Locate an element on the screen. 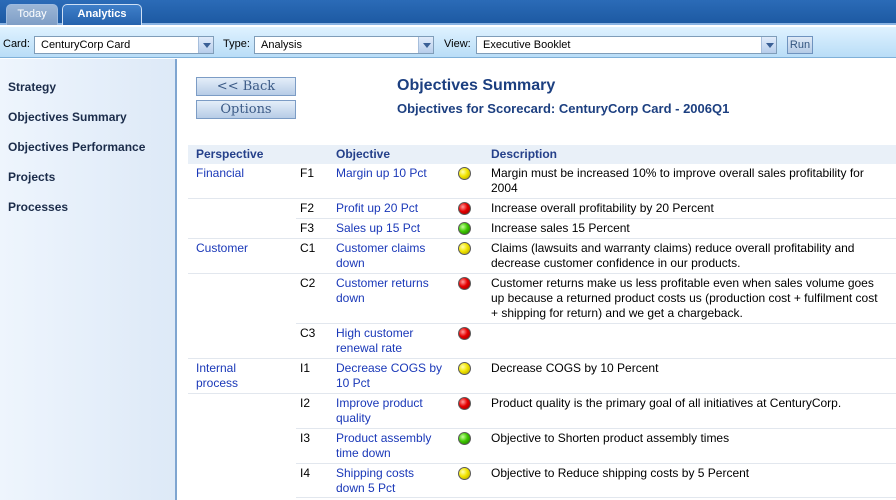 This screenshot has height=500, width=896. table-header: Perspective Objective Description is located at coordinates (542, 154).